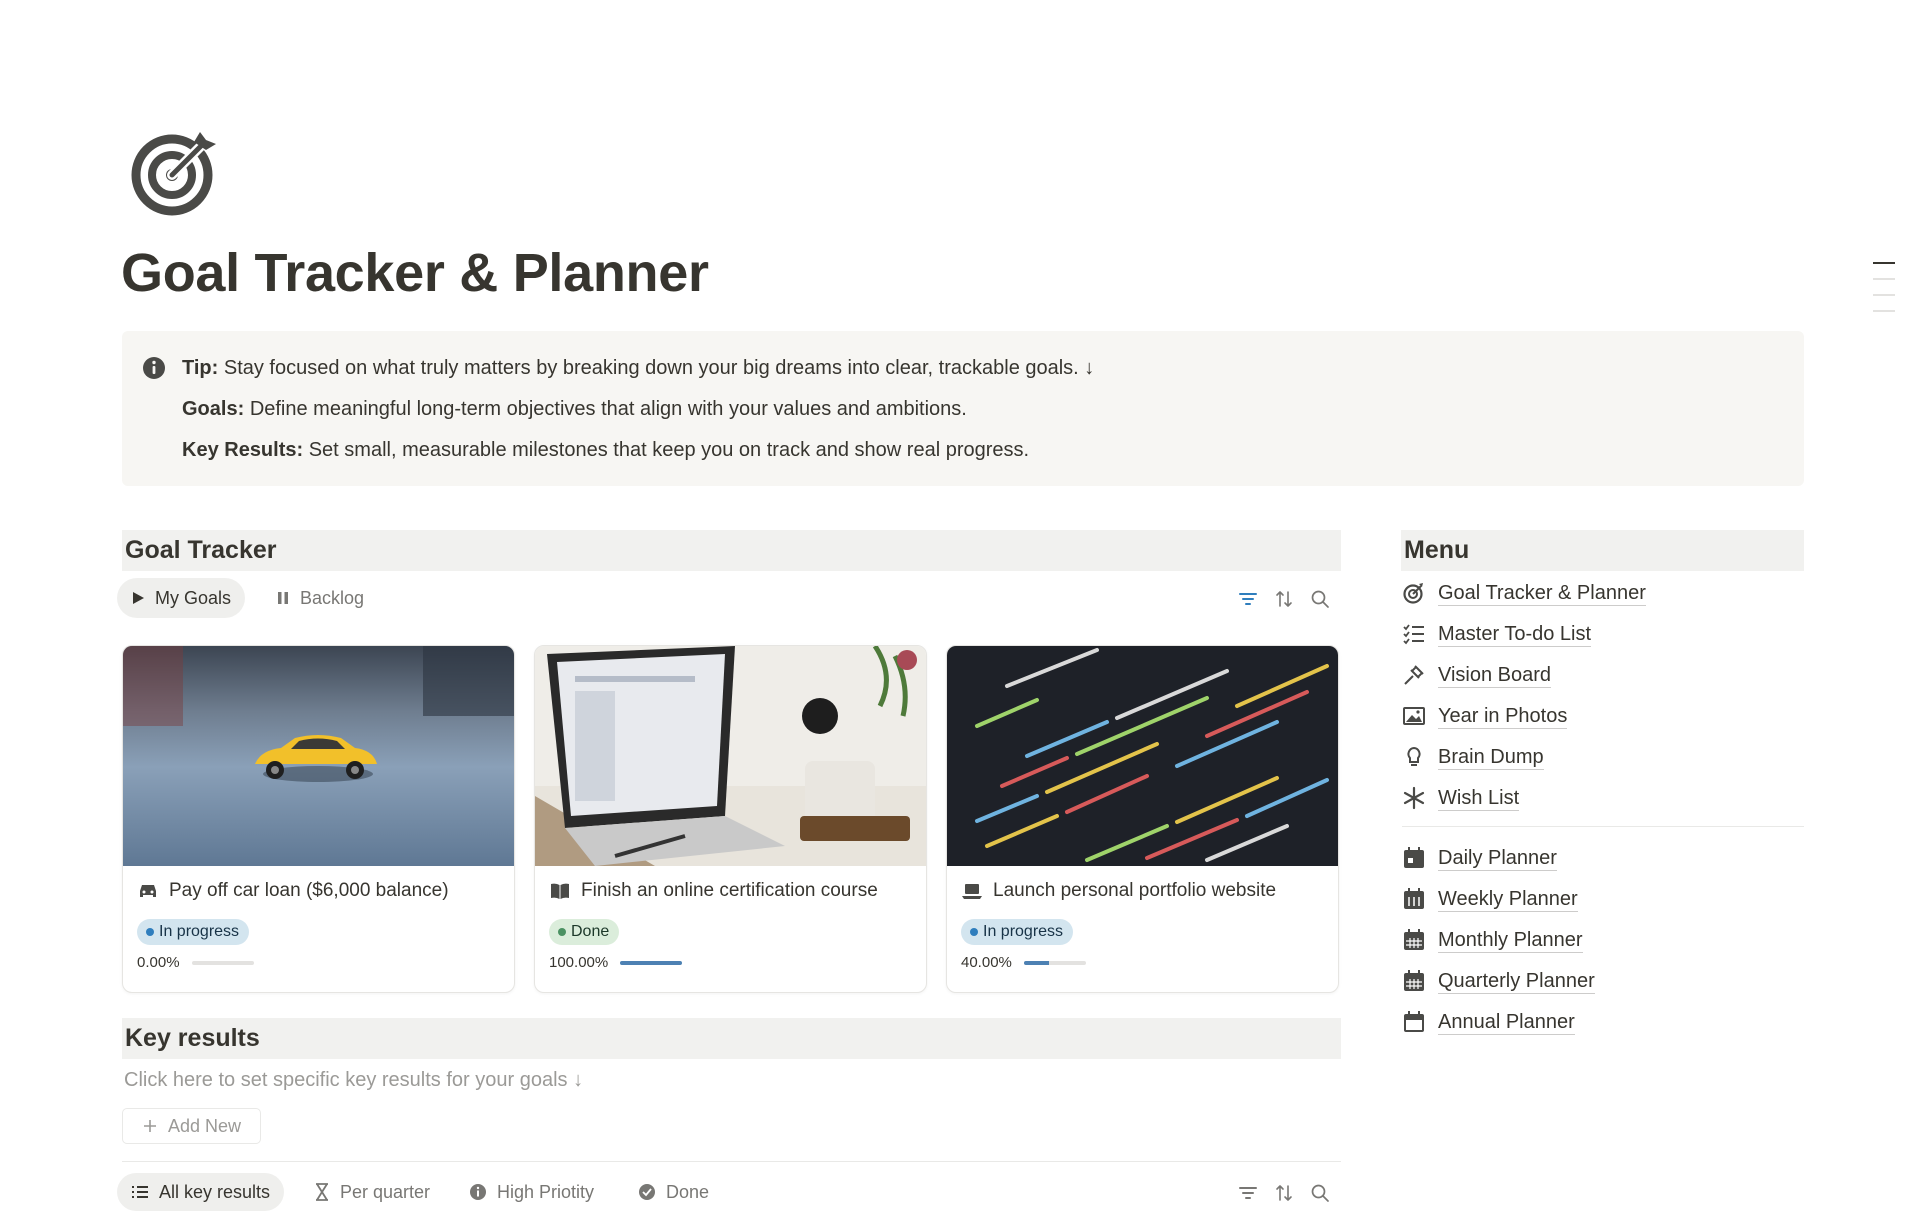 The width and height of the screenshot is (1920, 1211). I want to click on progress: 40.00%, so click(1023, 962).